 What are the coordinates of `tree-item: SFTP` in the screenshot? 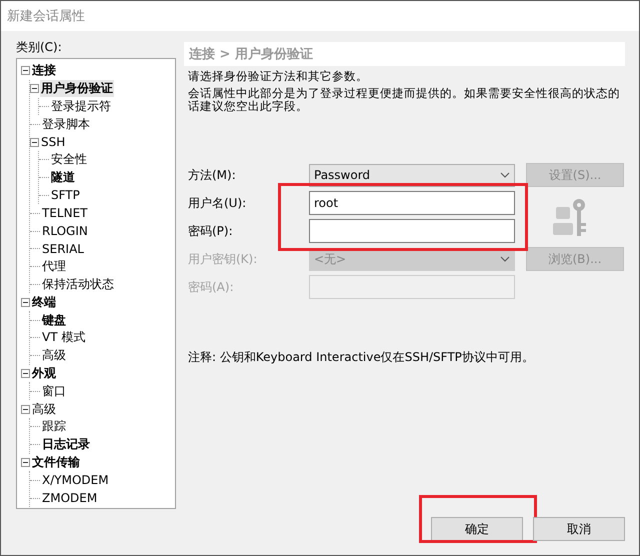 It's located at (65, 195).